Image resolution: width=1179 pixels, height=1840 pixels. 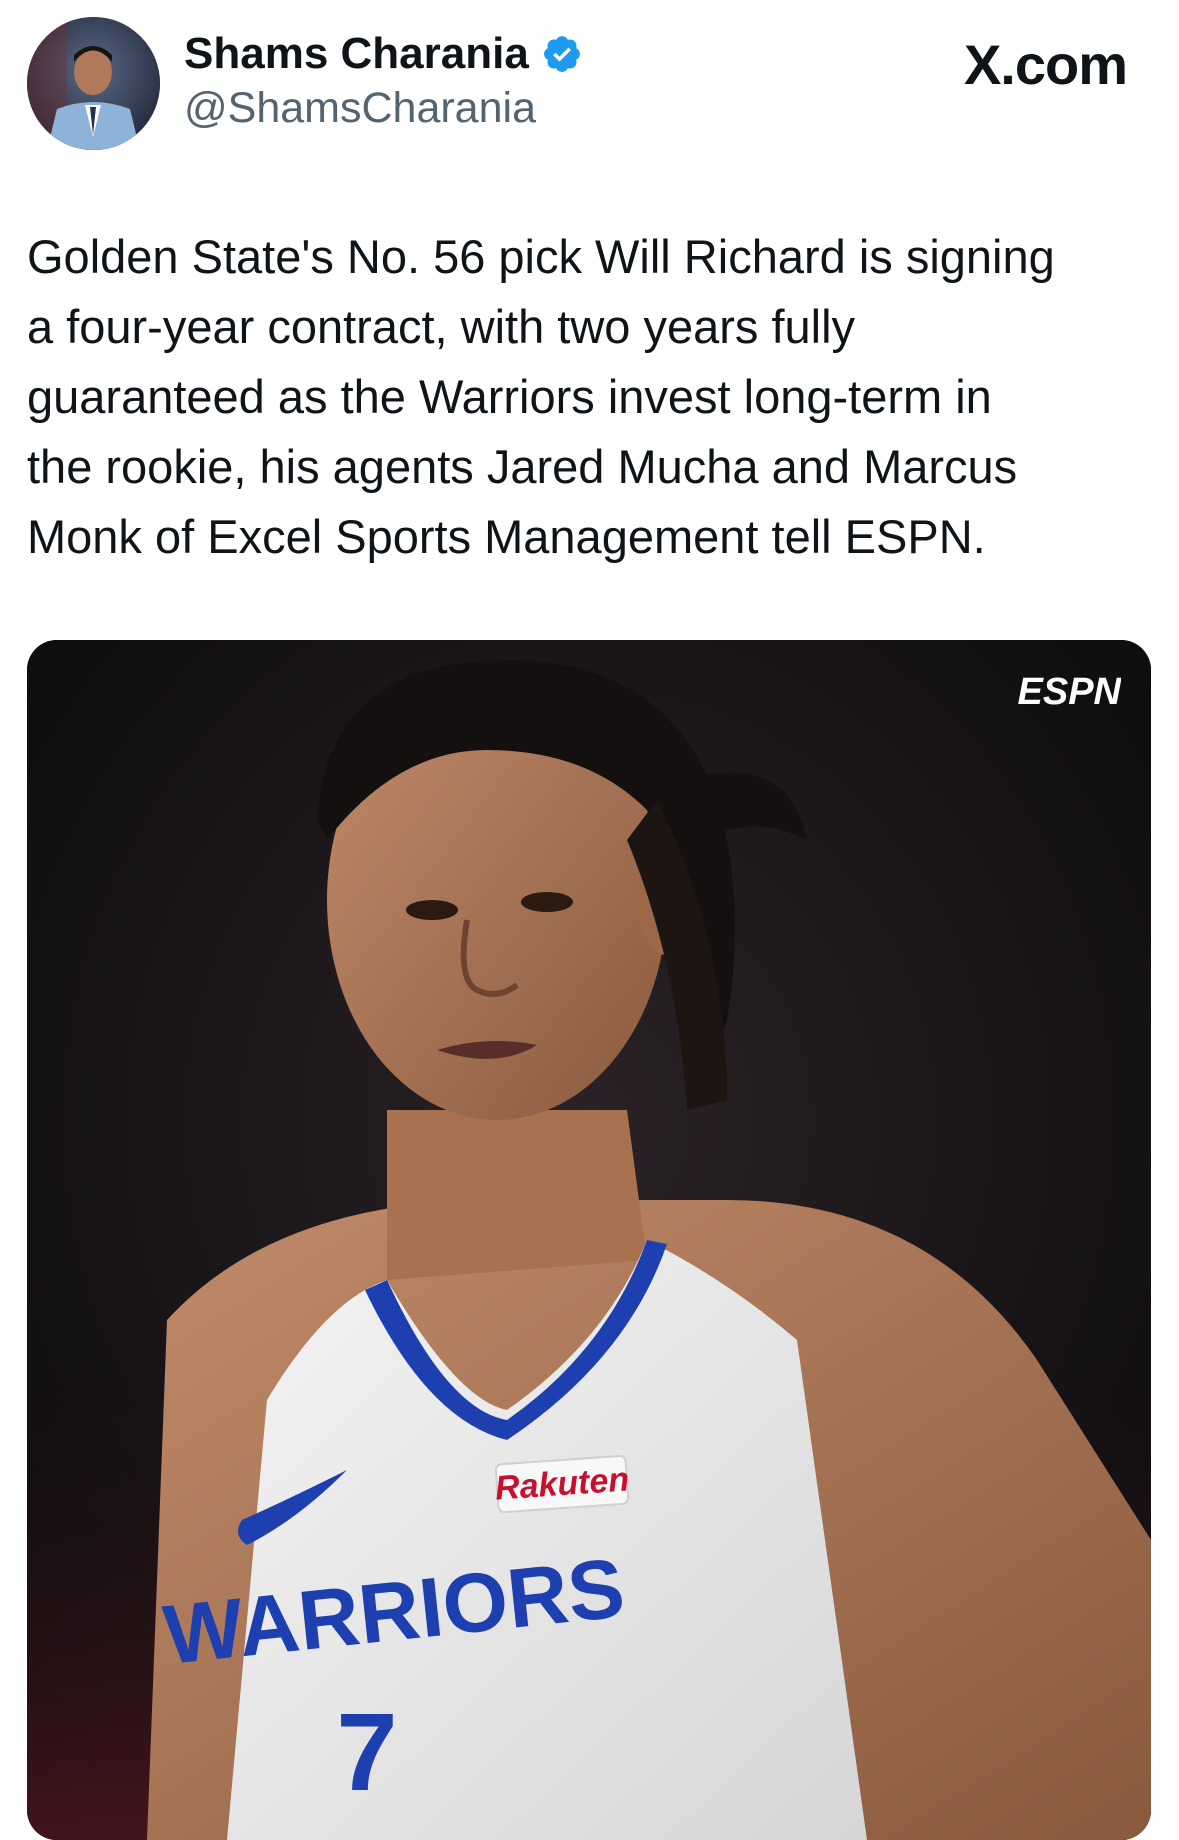 I want to click on profile-photo-icon, so click(x=93, y=83).